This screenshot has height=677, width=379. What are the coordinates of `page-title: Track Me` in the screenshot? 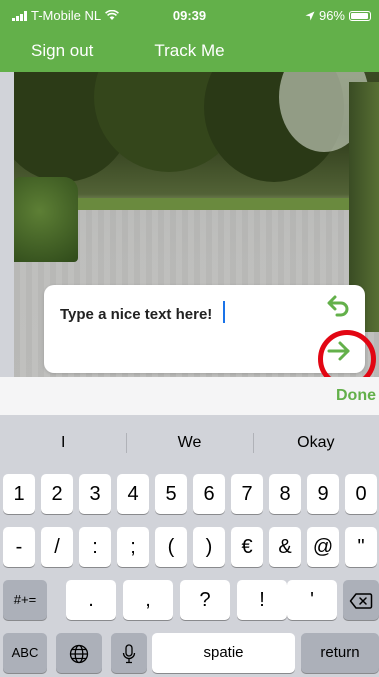 It's located at (189, 50).